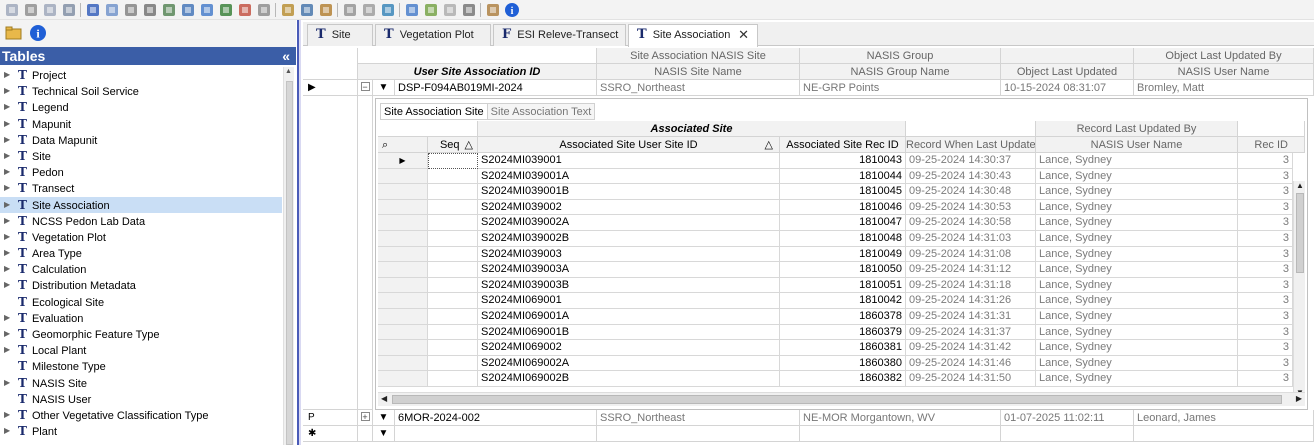 The image size is (1314, 445). I want to click on shuffle-icon, so click(350, 10).